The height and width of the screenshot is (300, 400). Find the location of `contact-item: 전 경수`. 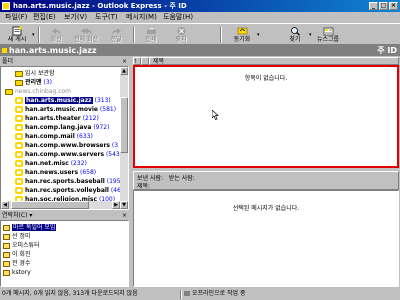

contact-item: 전 경수 is located at coordinates (16, 263).